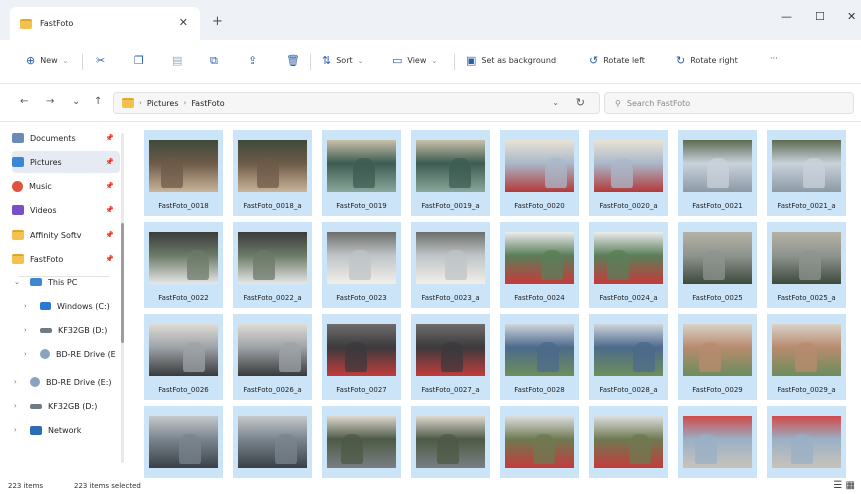  I want to click on rotate-left-button: ↺ Rotate left, so click(617, 60).